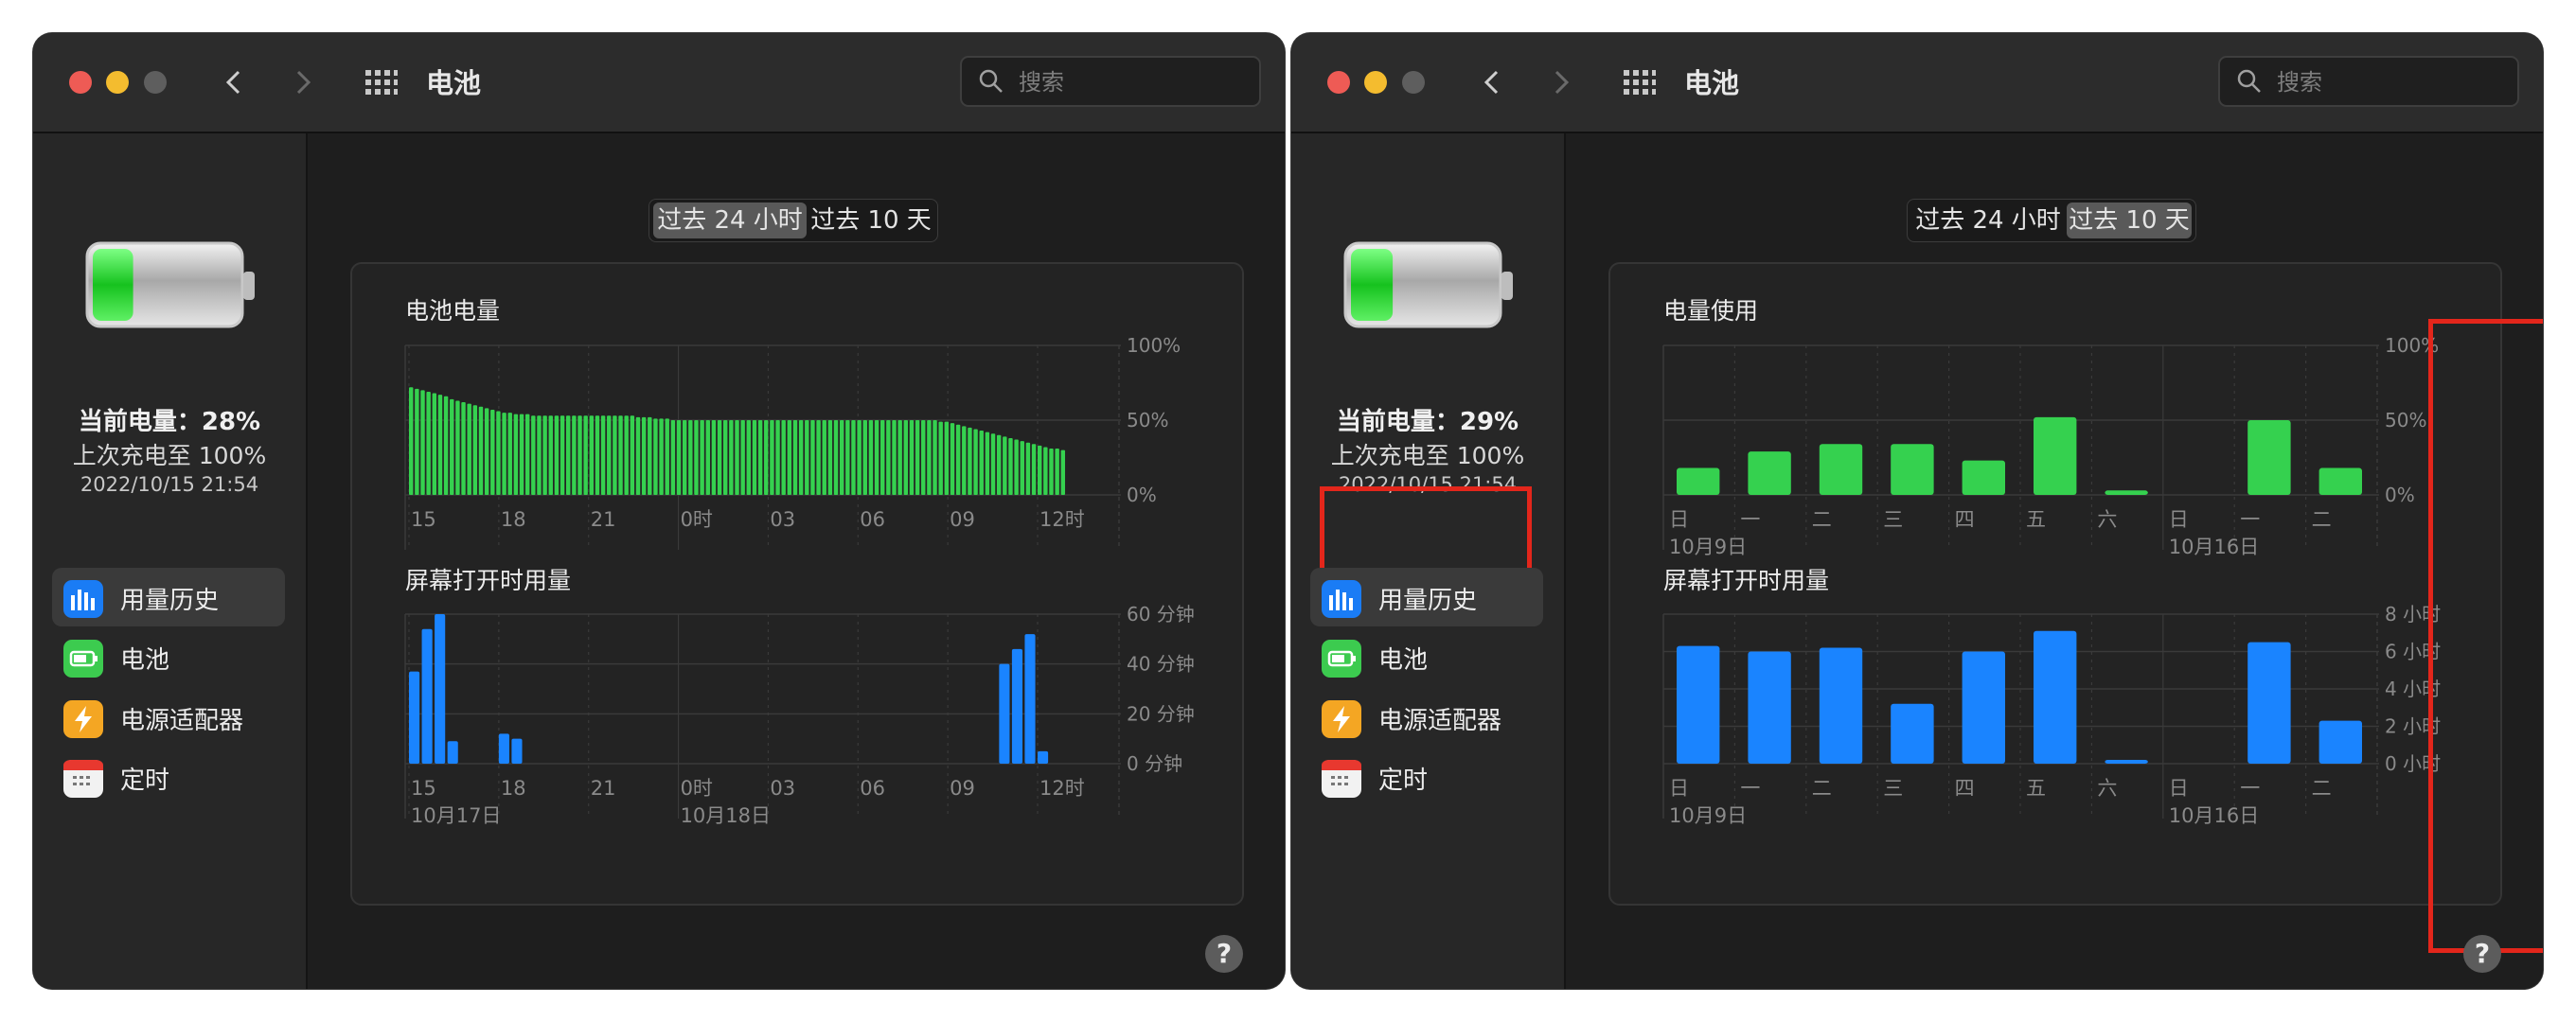 This screenshot has height=1022, width=2576. What do you see at coordinates (83, 779) in the screenshot?
I see `calendar-icon` at bounding box center [83, 779].